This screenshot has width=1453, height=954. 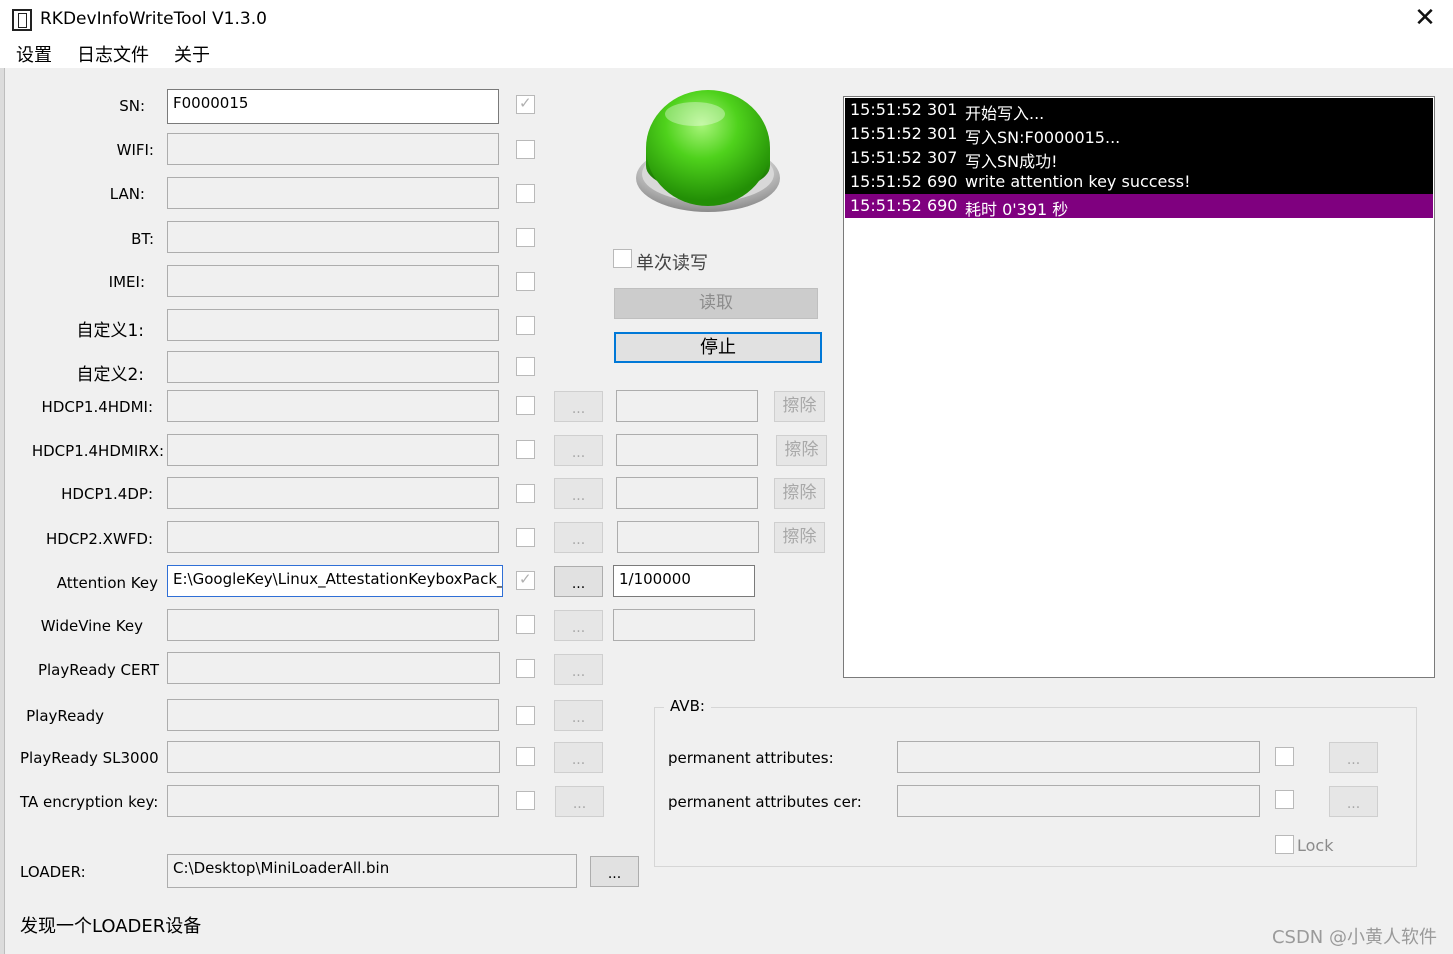 I want to click on menu-bar, so click(x=726, y=53).